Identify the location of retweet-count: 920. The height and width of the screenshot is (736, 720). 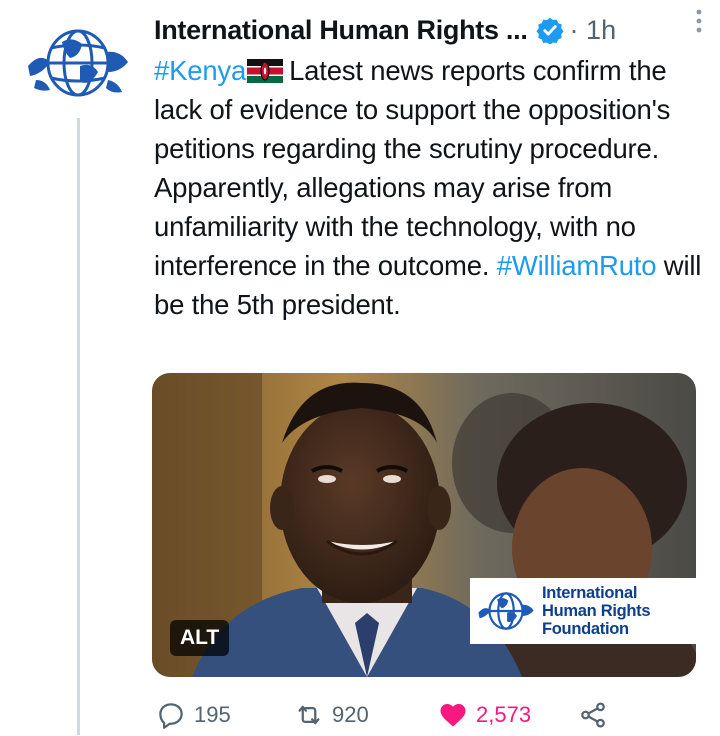
(350, 714).